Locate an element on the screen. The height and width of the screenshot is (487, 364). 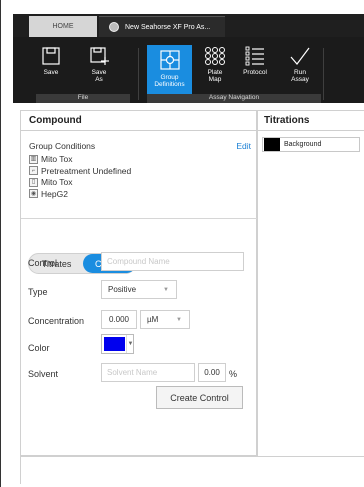
tab-home: HOME is located at coordinates (63, 26).